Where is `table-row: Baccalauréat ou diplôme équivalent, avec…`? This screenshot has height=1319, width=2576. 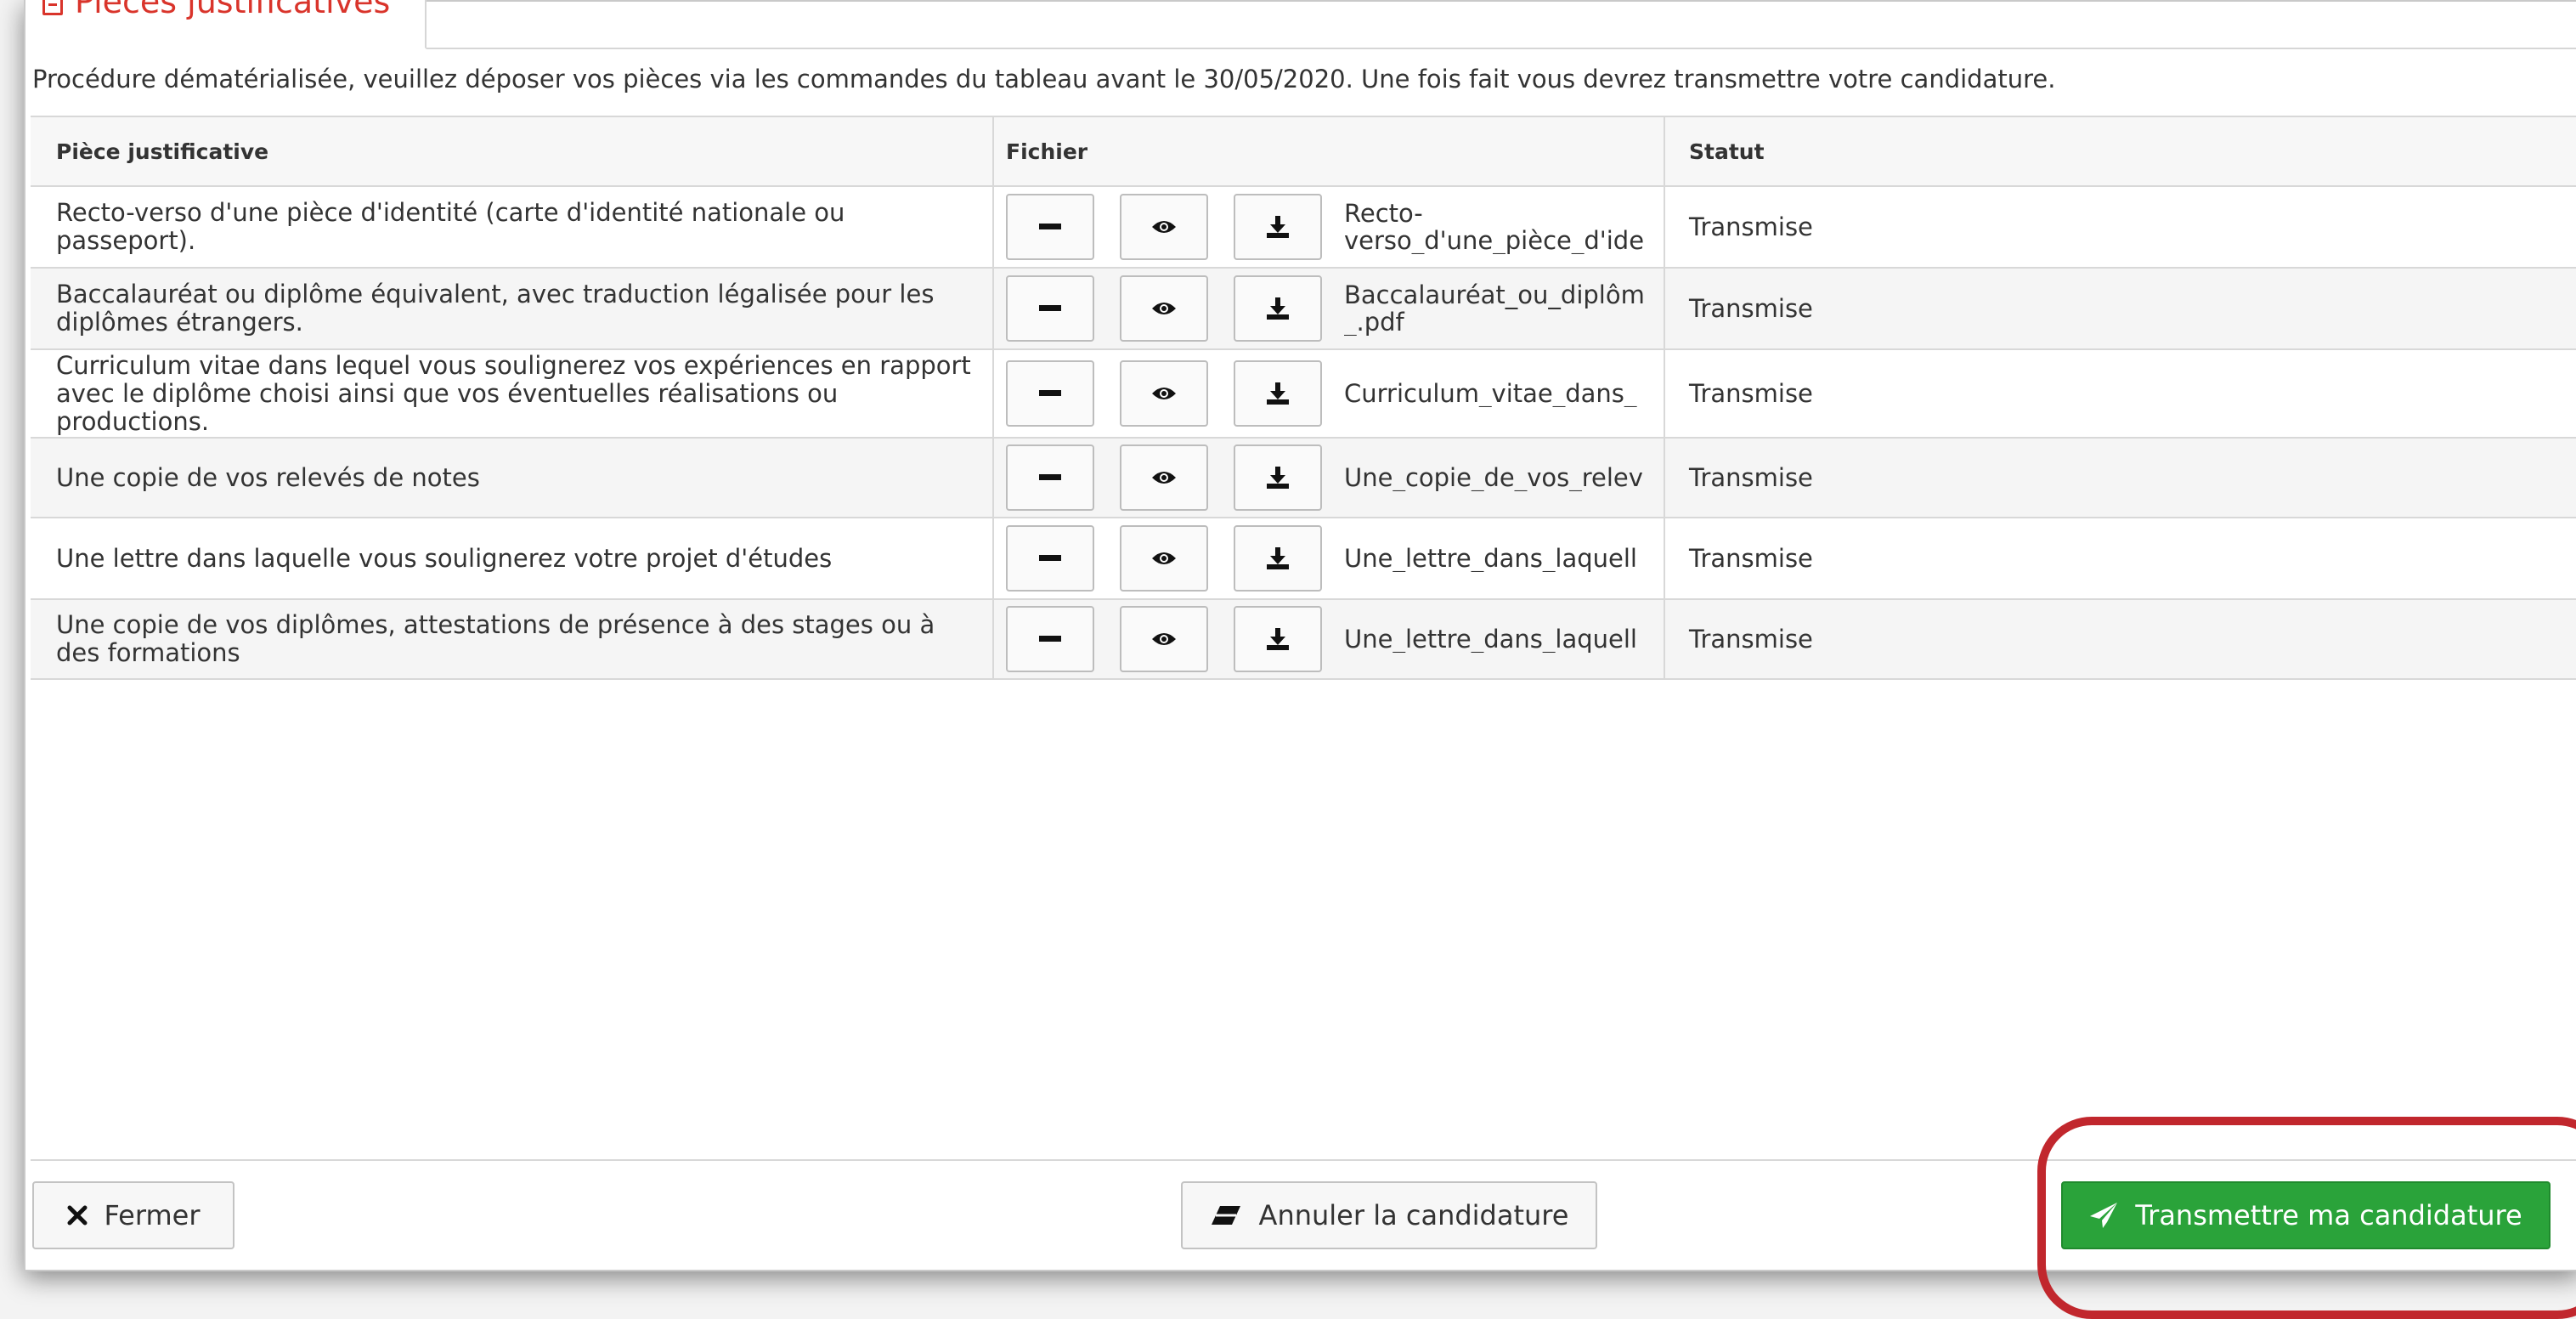
table-row: Baccalauréat ou diplôme équivalent, avec… is located at coordinates (1303, 309).